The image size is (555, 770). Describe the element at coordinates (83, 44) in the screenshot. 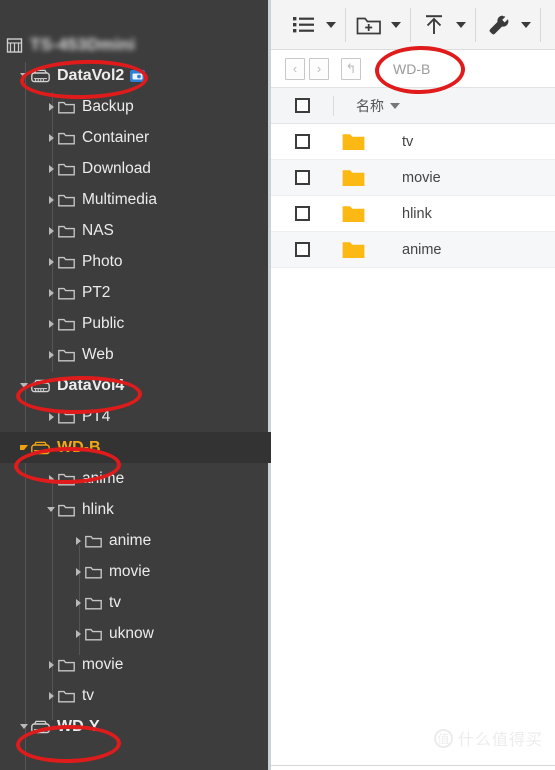

I see `nas-host-name: TS-453Dmini` at that location.